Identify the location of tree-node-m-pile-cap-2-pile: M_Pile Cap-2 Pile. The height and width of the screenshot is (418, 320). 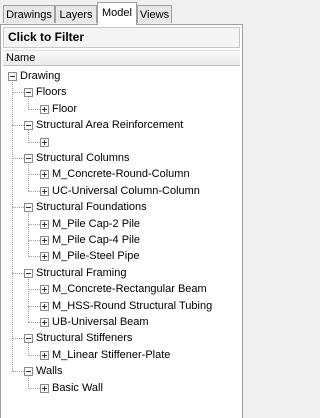
(96, 224).